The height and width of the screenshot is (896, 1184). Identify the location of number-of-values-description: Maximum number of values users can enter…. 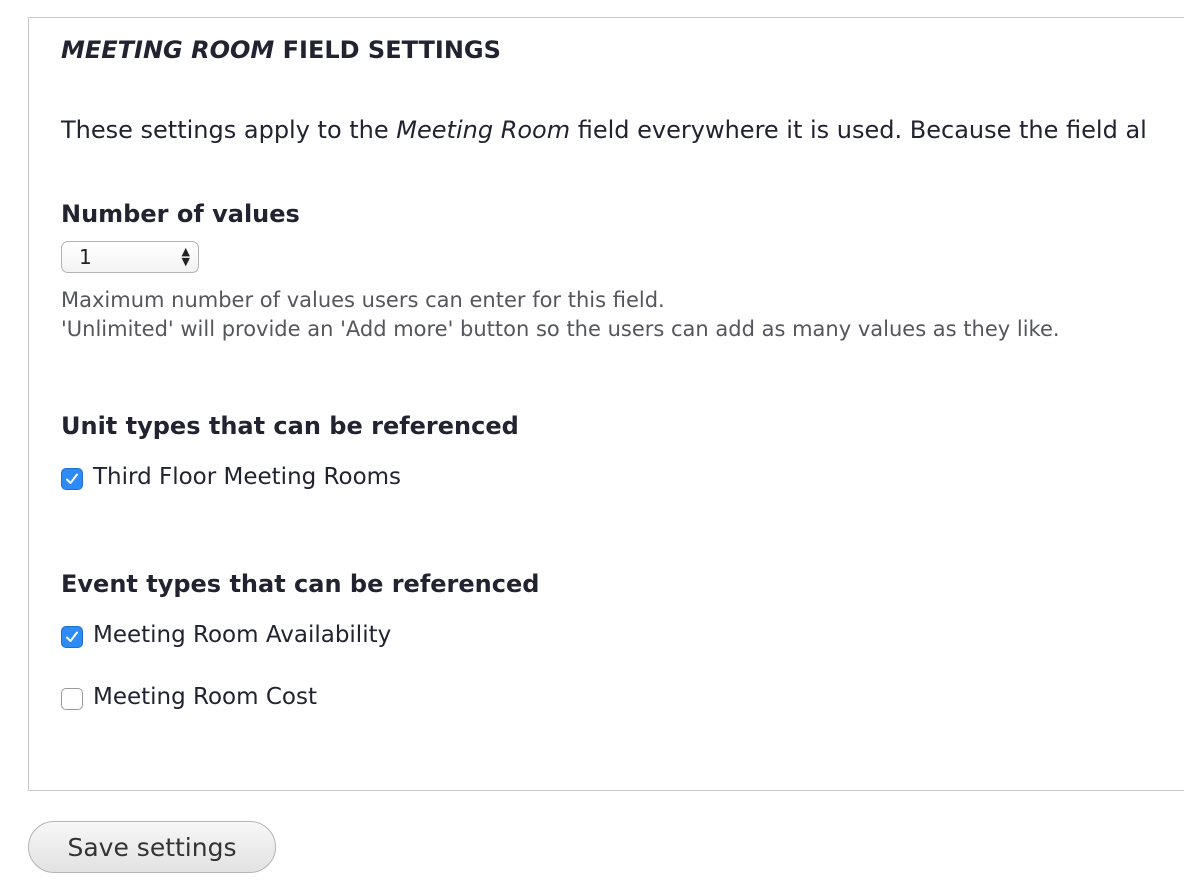
(560, 315).